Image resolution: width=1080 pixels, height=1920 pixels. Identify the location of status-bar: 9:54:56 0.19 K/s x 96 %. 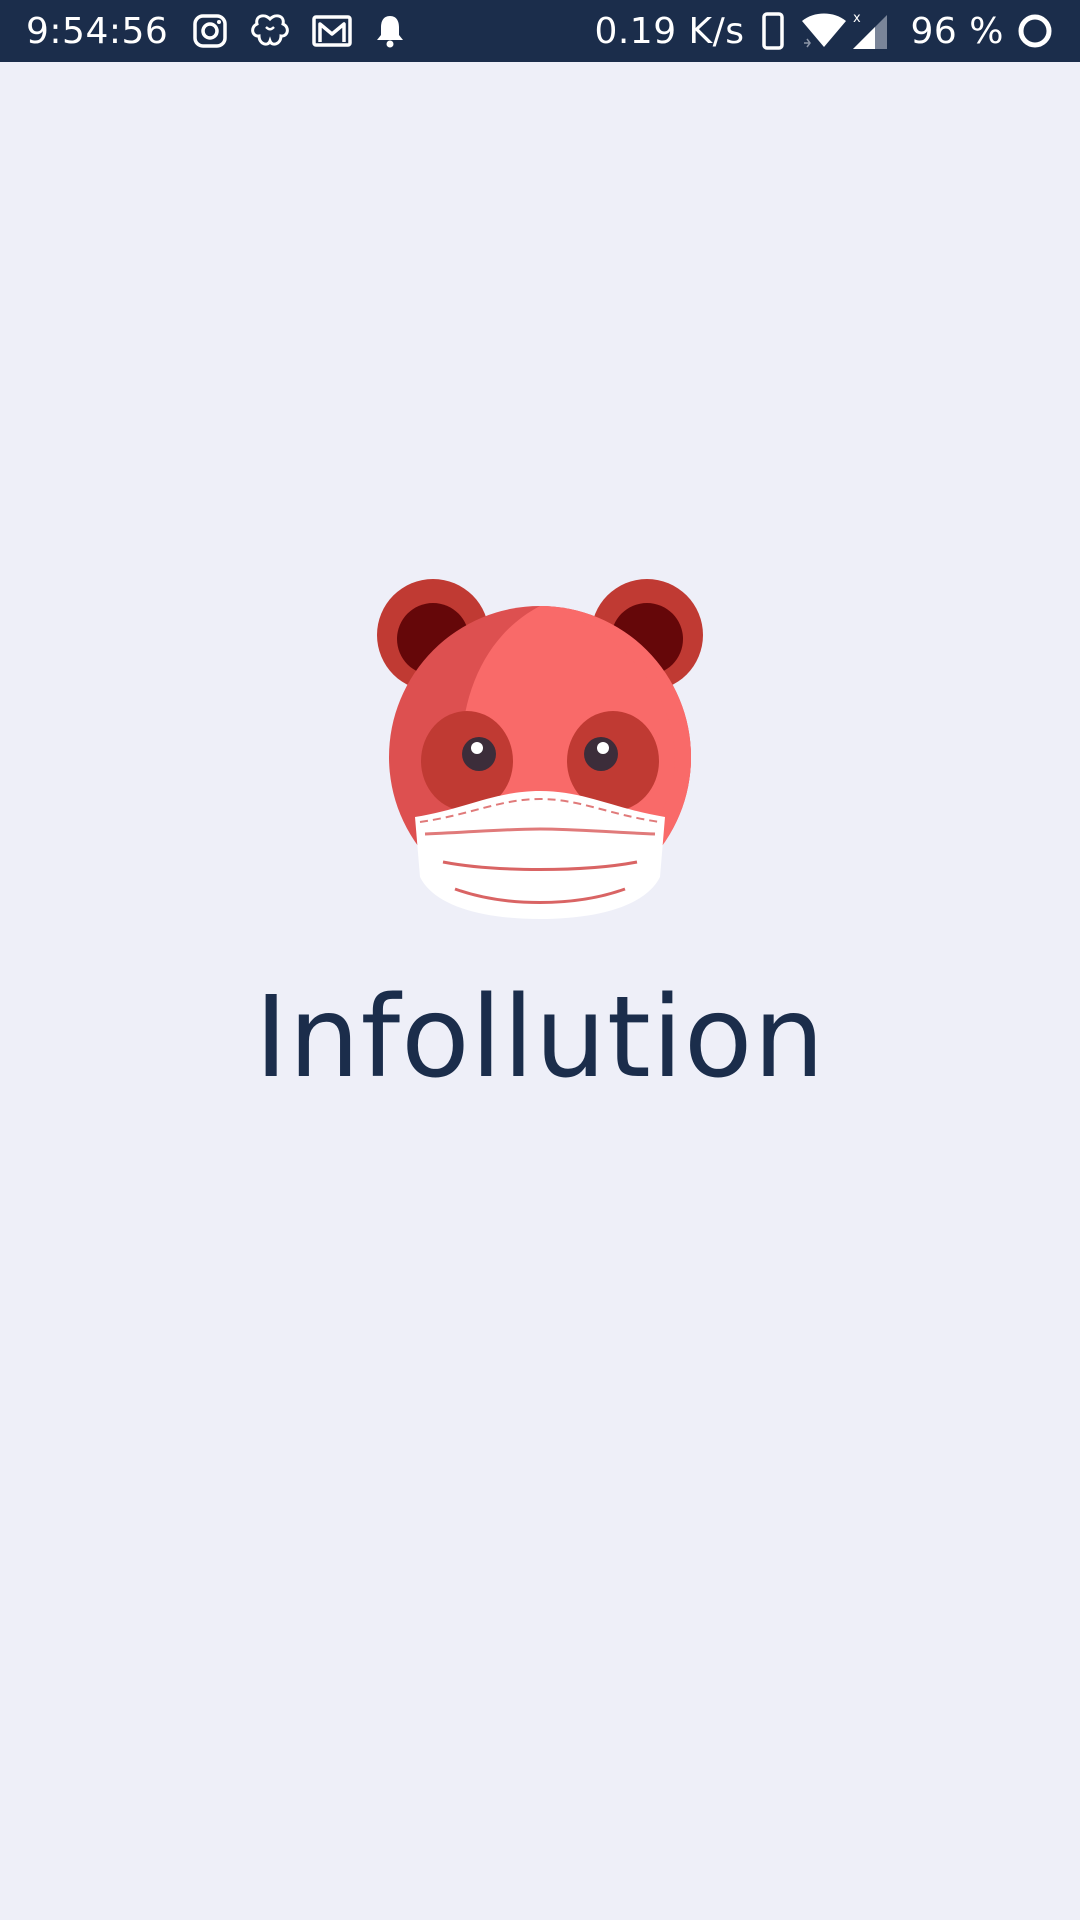
(540, 31).